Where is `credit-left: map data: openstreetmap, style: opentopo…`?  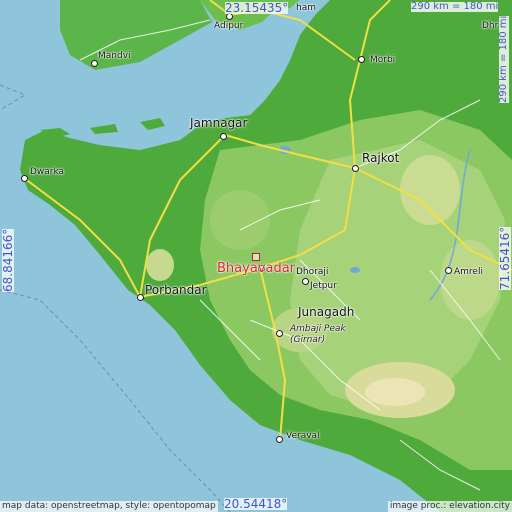 credit-left: map data: openstreetmap, style: opentopo… is located at coordinates (109, 506).